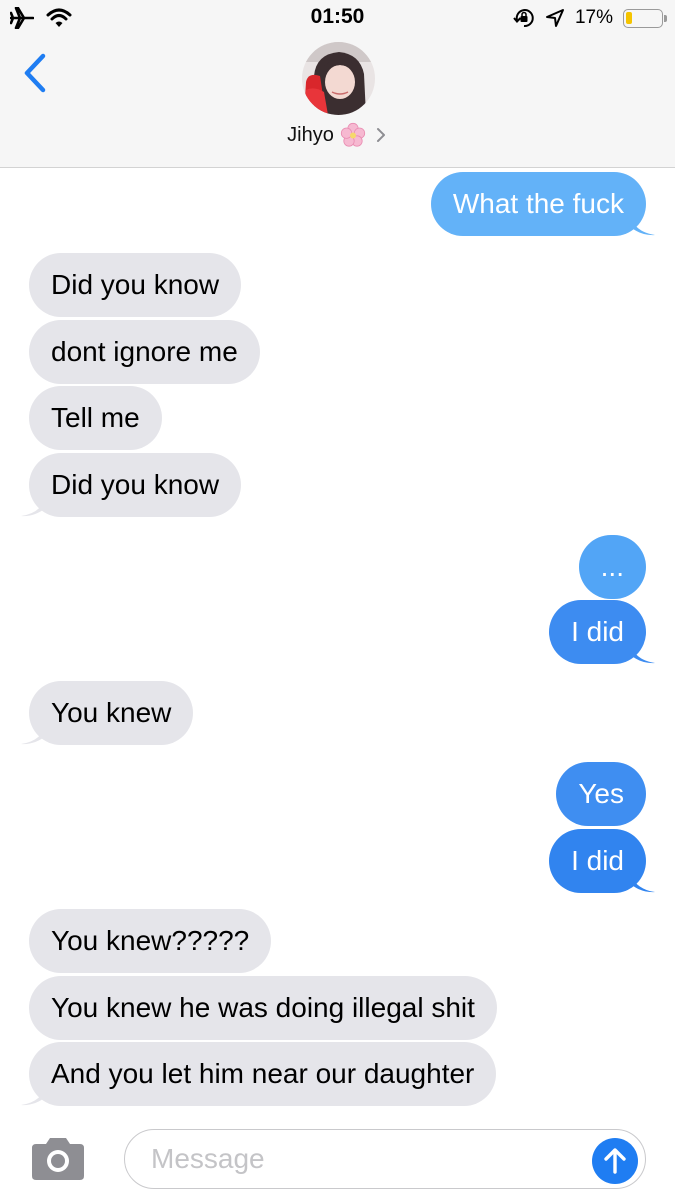  I want to click on message-text: You knew he was doing illegal shit, so click(263, 1007).